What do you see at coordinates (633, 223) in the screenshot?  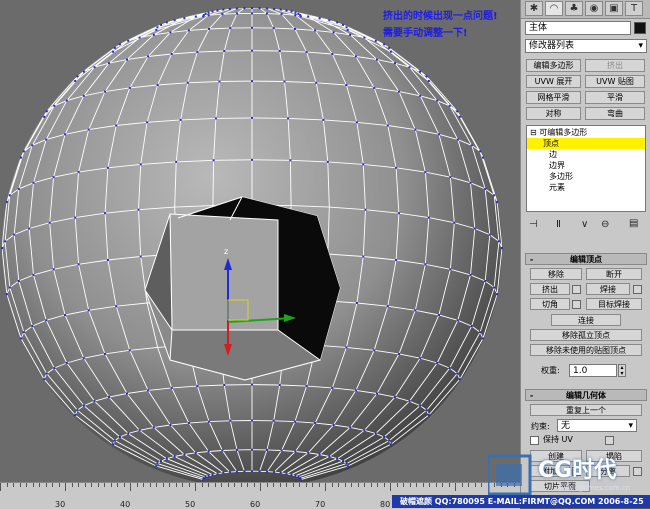 I see `configure-icon: ▤` at bounding box center [633, 223].